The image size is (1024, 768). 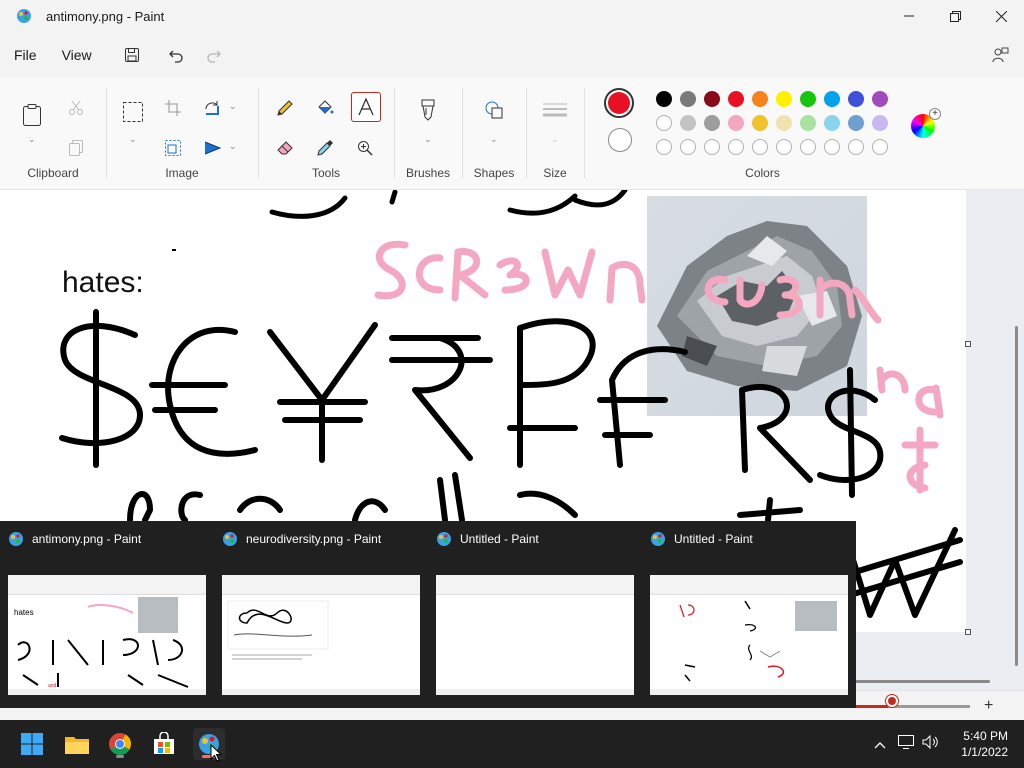 I want to click on zoom-in-button: +, so click(x=988, y=706).